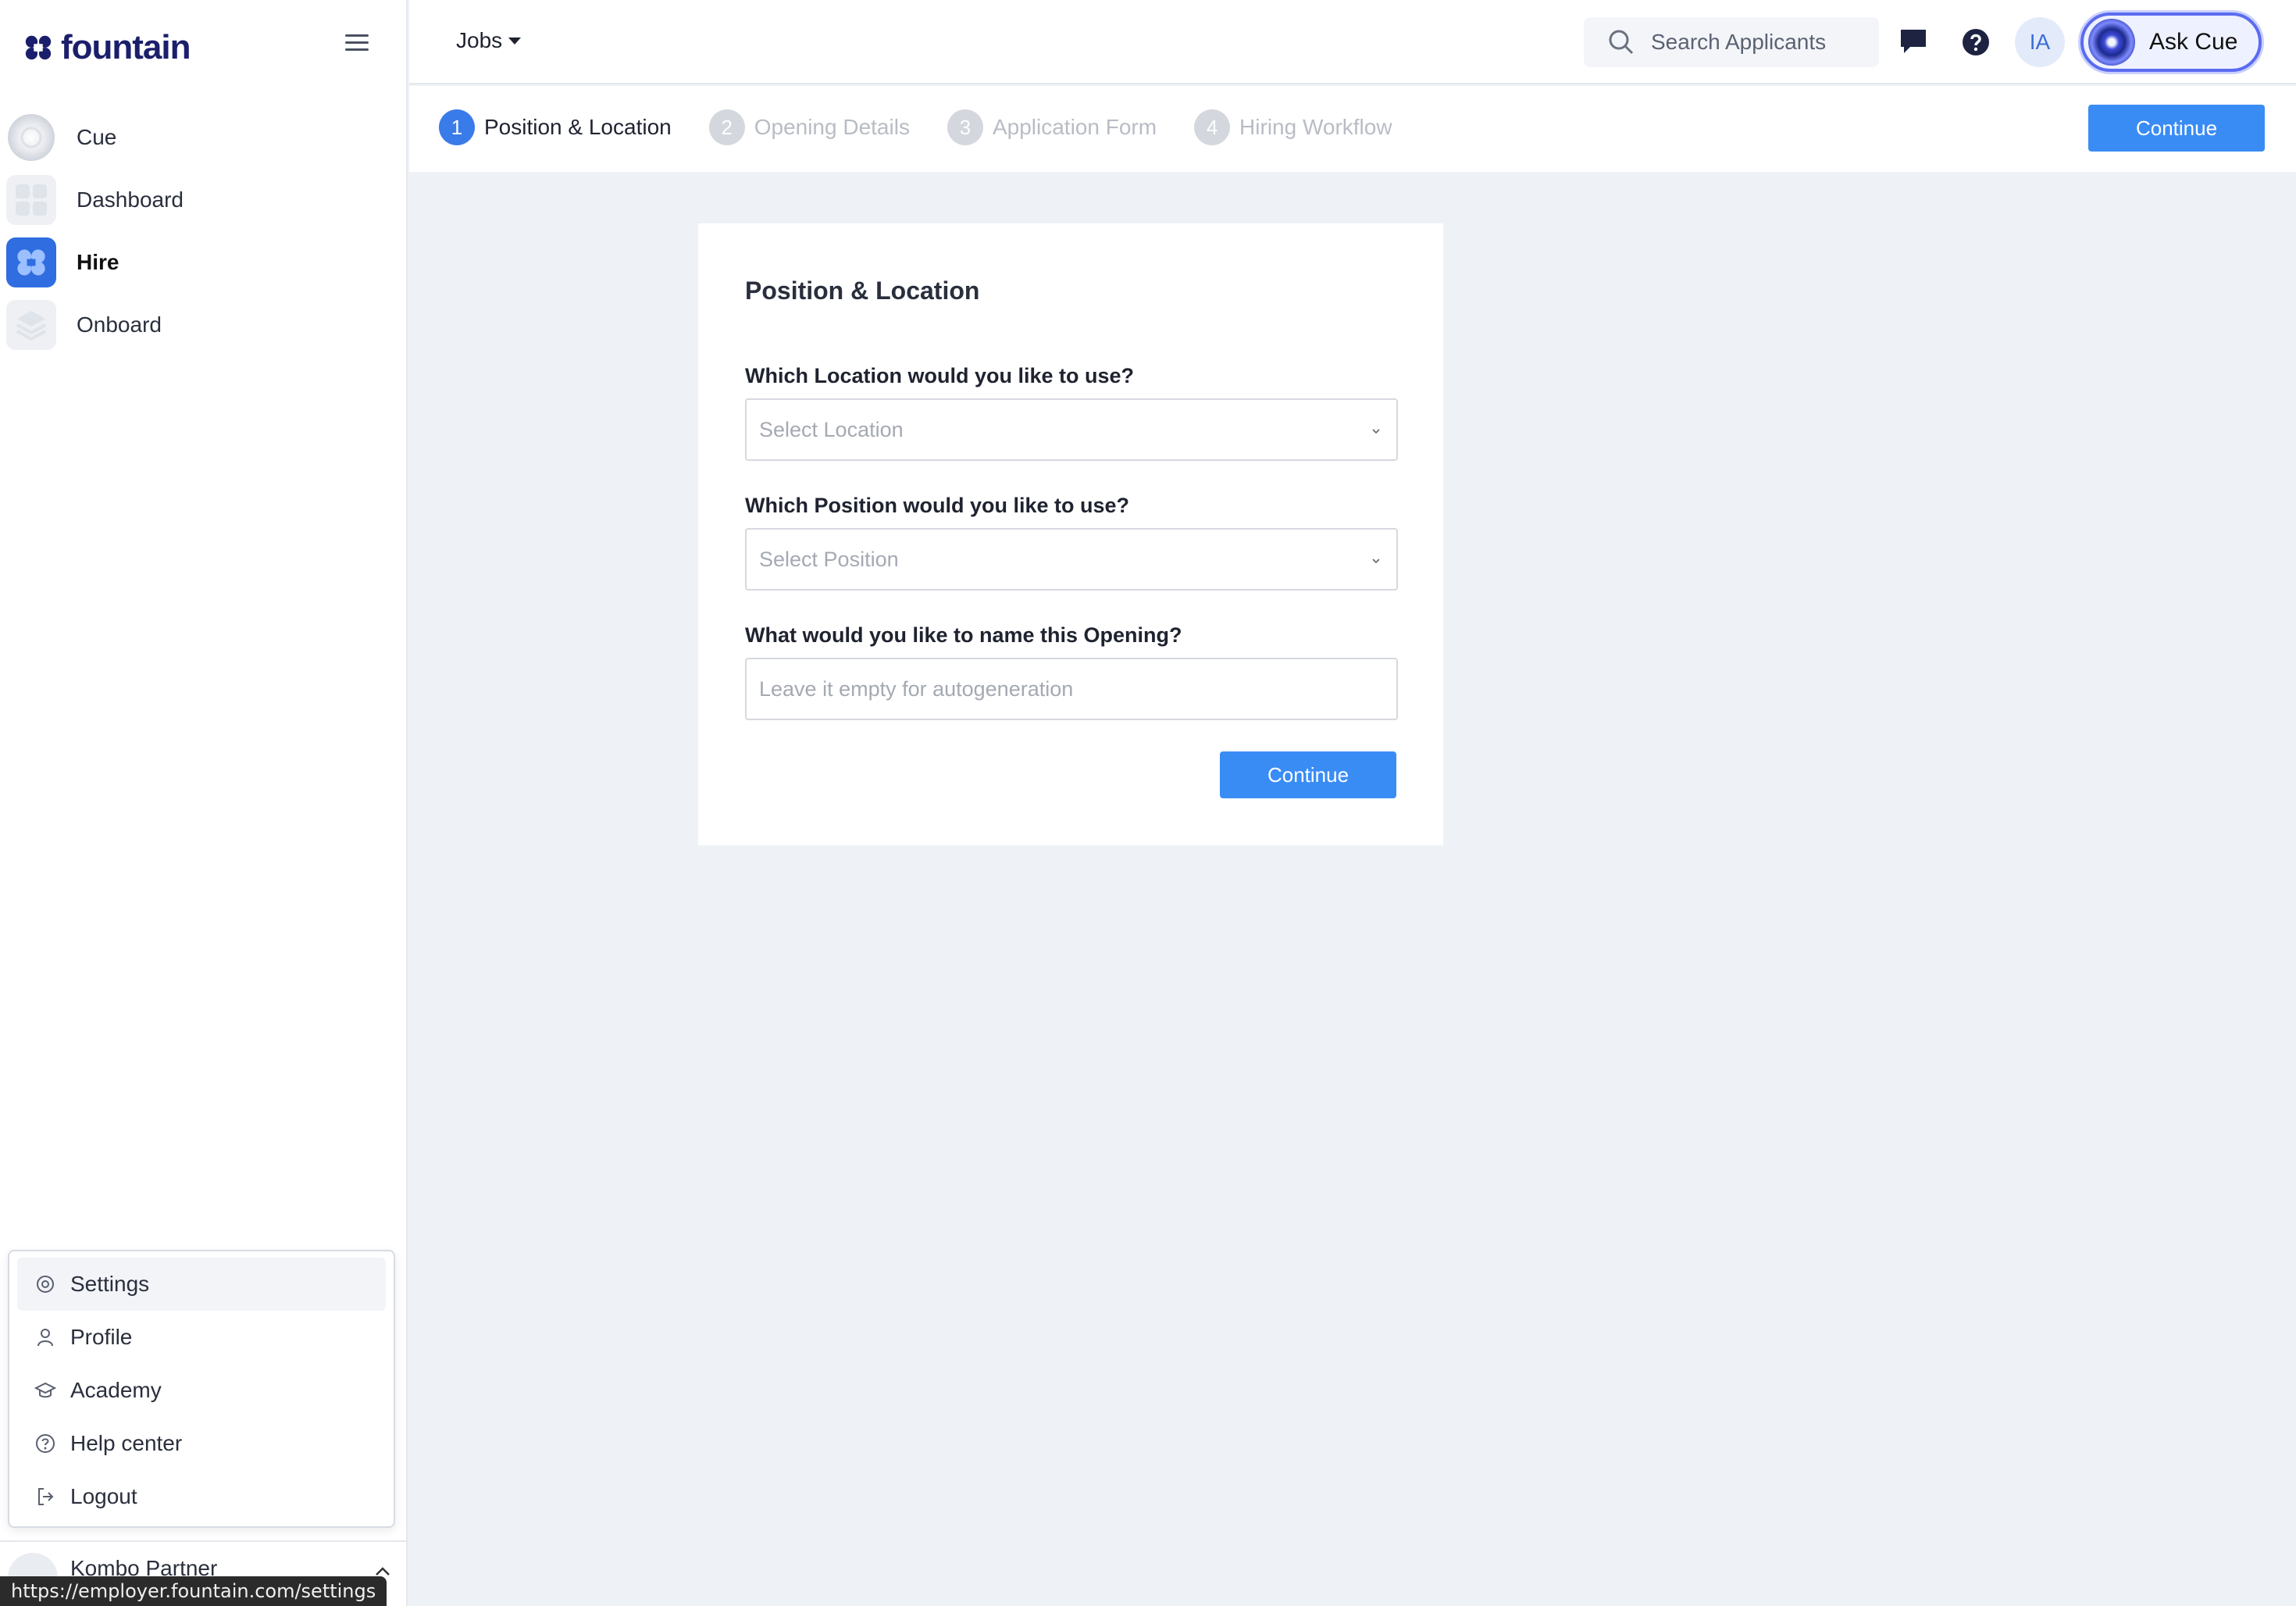 Image resolution: width=2296 pixels, height=1606 pixels. Describe the element at coordinates (120, 324) in the screenshot. I see `sidebar-item-label: Onboard` at that location.